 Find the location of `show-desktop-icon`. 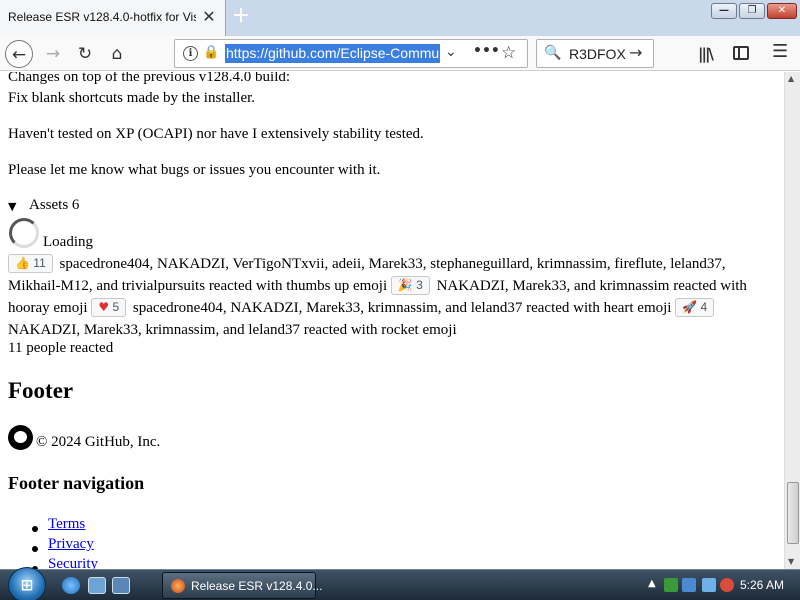

show-desktop-icon is located at coordinates (97, 585).